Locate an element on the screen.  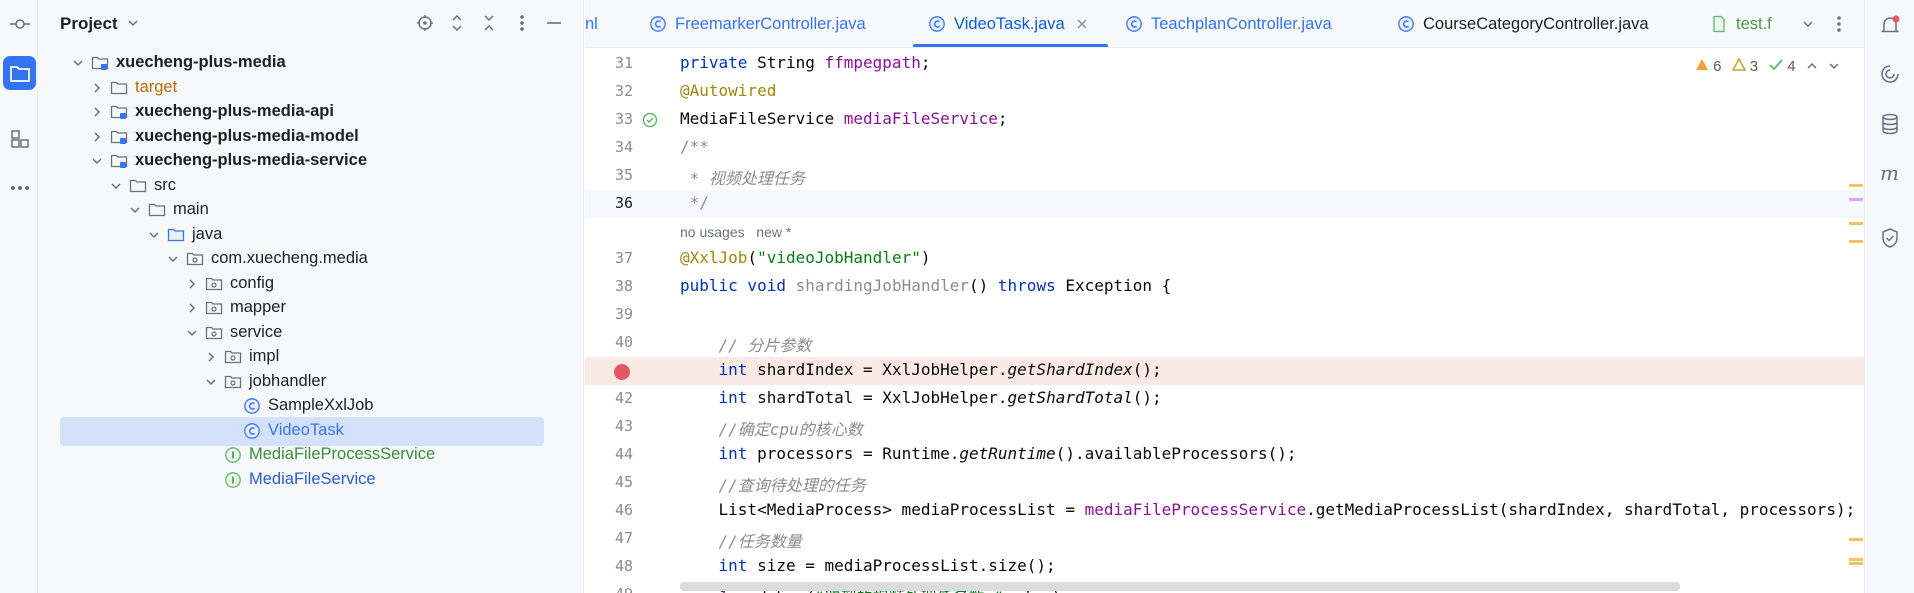
project-icon is located at coordinates (19, 73).